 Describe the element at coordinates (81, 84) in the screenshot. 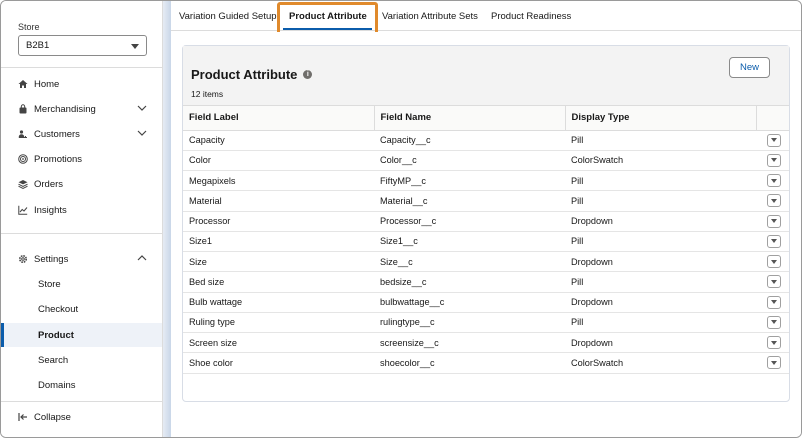

I see `nav-home: Home` at that location.